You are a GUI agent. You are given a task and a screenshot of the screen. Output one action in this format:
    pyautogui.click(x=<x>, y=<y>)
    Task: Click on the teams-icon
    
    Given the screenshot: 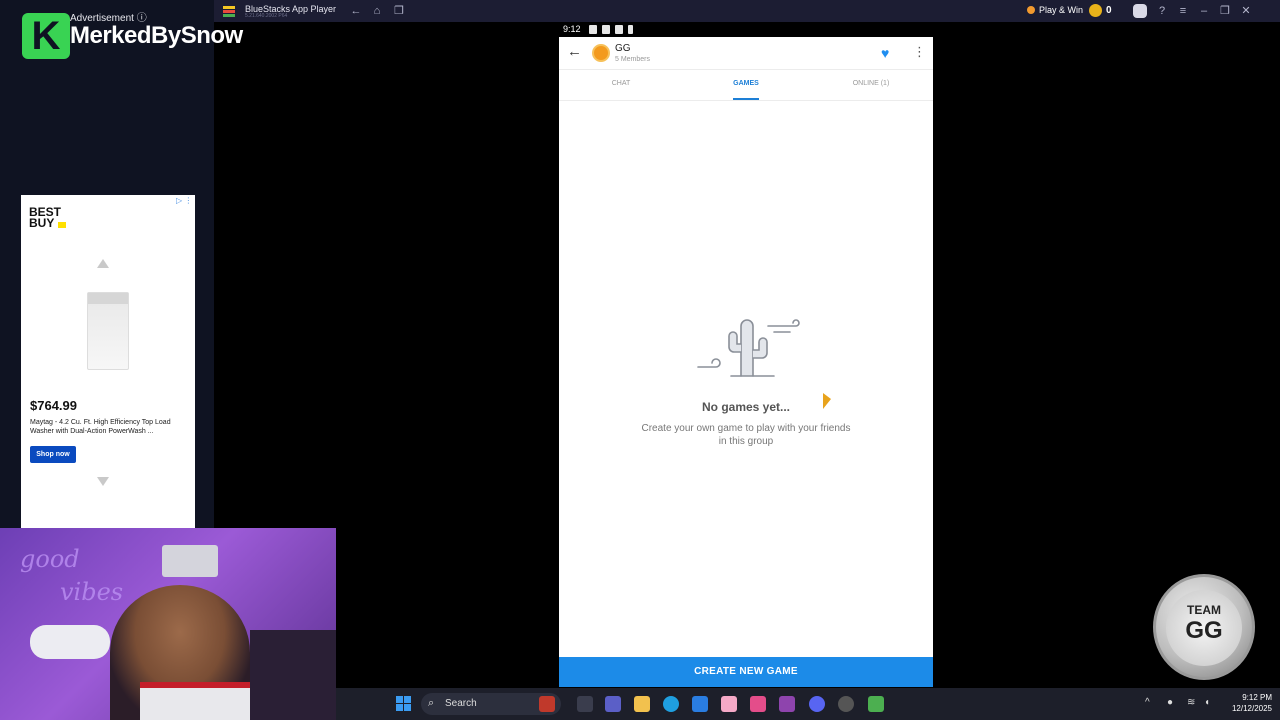 What is the action you would take?
    pyautogui.click(x=613, y=704)
    